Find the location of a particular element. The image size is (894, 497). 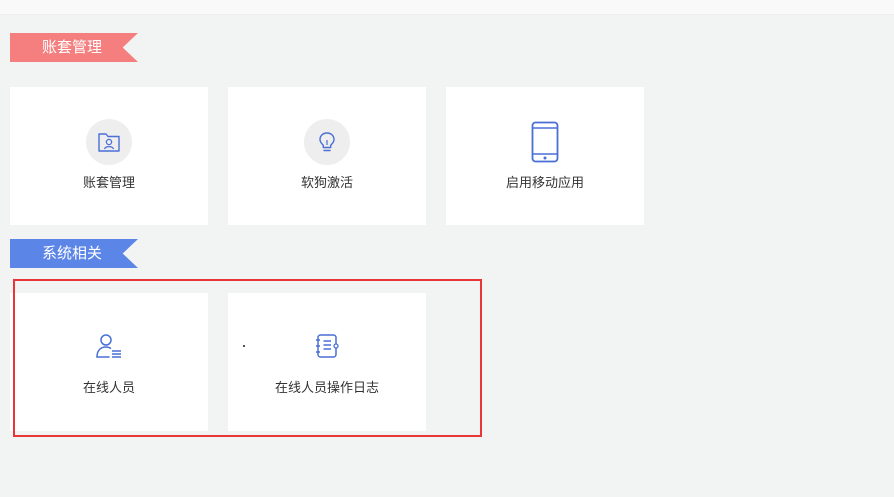

section-tag-account: 账套管理 is located at coordinates (74, 47).